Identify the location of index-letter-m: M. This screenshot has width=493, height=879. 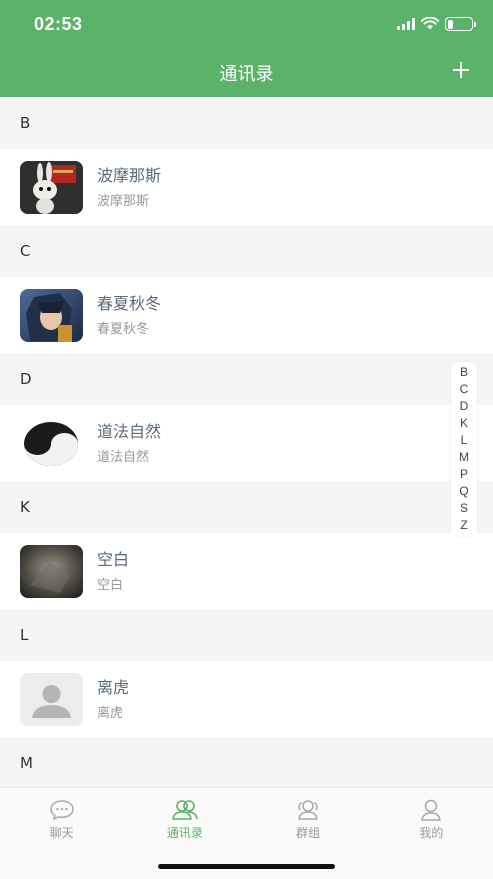
(464, 457).